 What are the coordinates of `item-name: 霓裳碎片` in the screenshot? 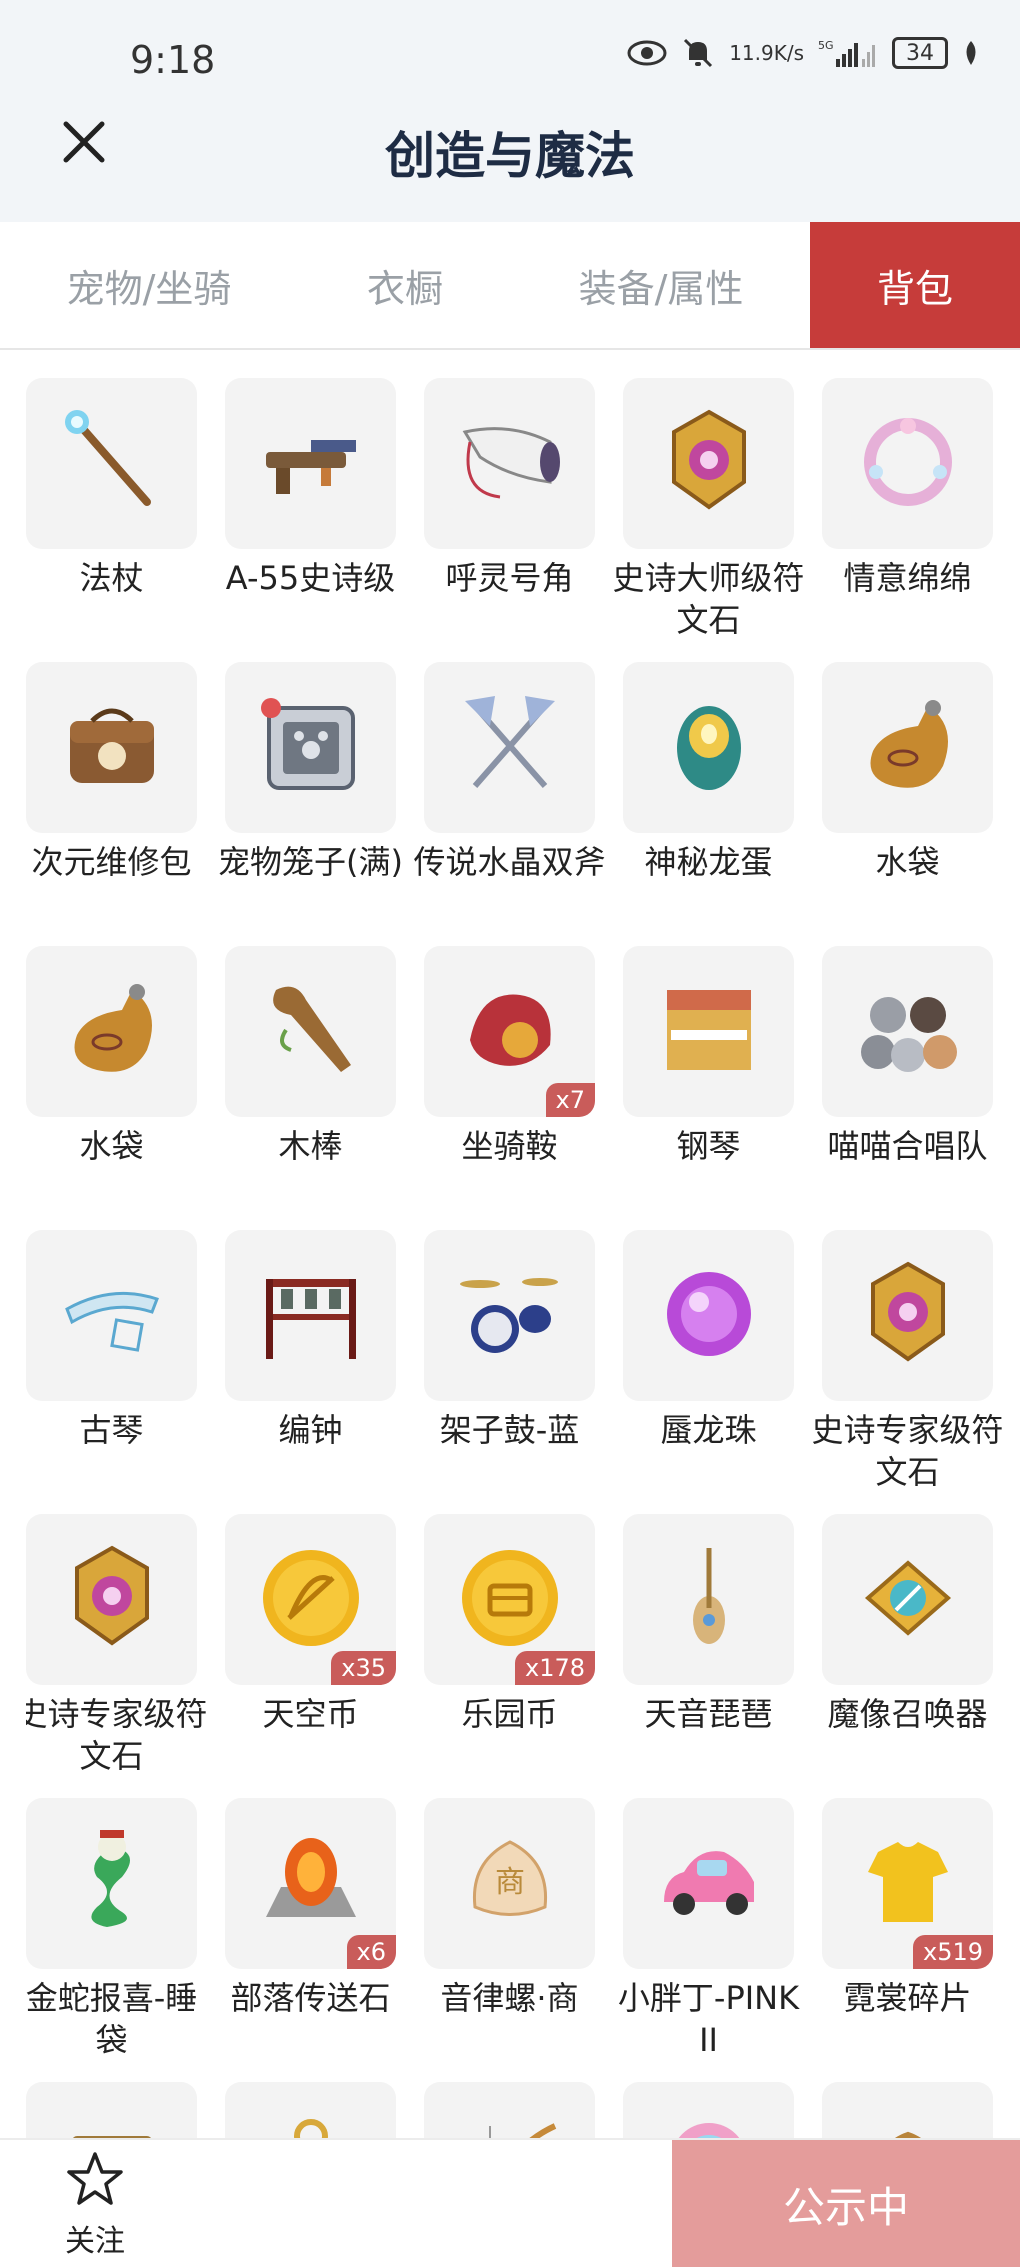 It's located at (907, 1998).